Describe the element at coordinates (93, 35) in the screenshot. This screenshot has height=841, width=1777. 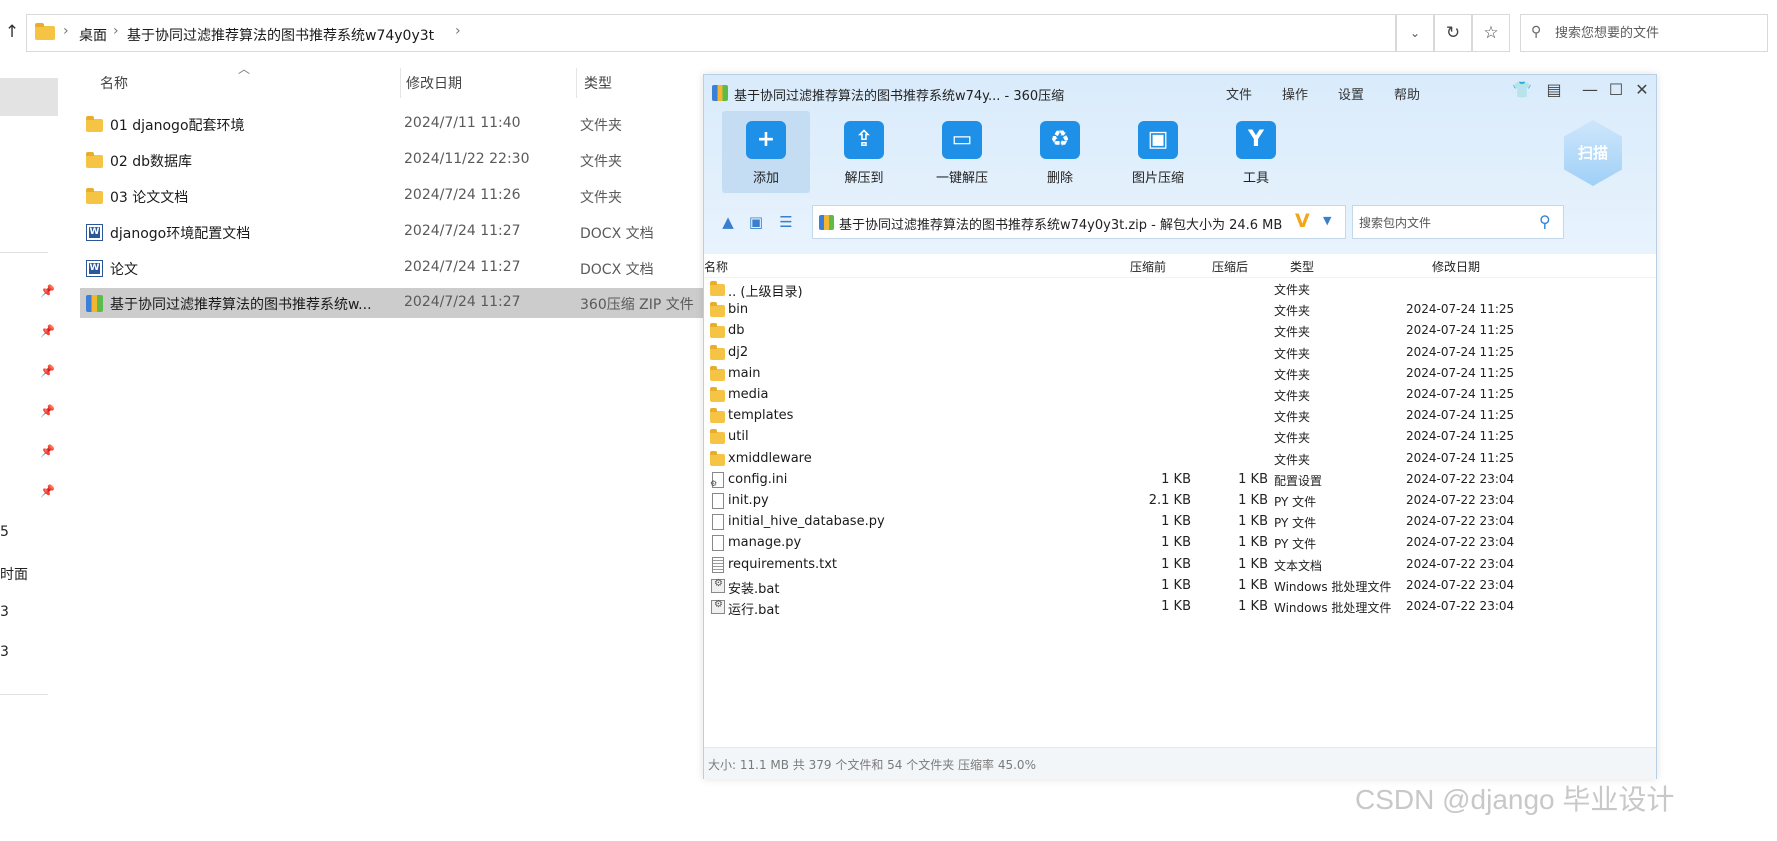
I see `breadcrumb-desktop: 桌面` at that location.